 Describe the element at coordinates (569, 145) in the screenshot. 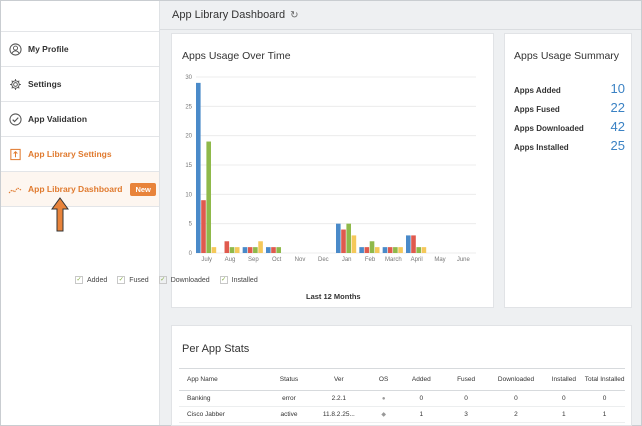

I see `summary-row-installed: Apps Installed 25` at that location.